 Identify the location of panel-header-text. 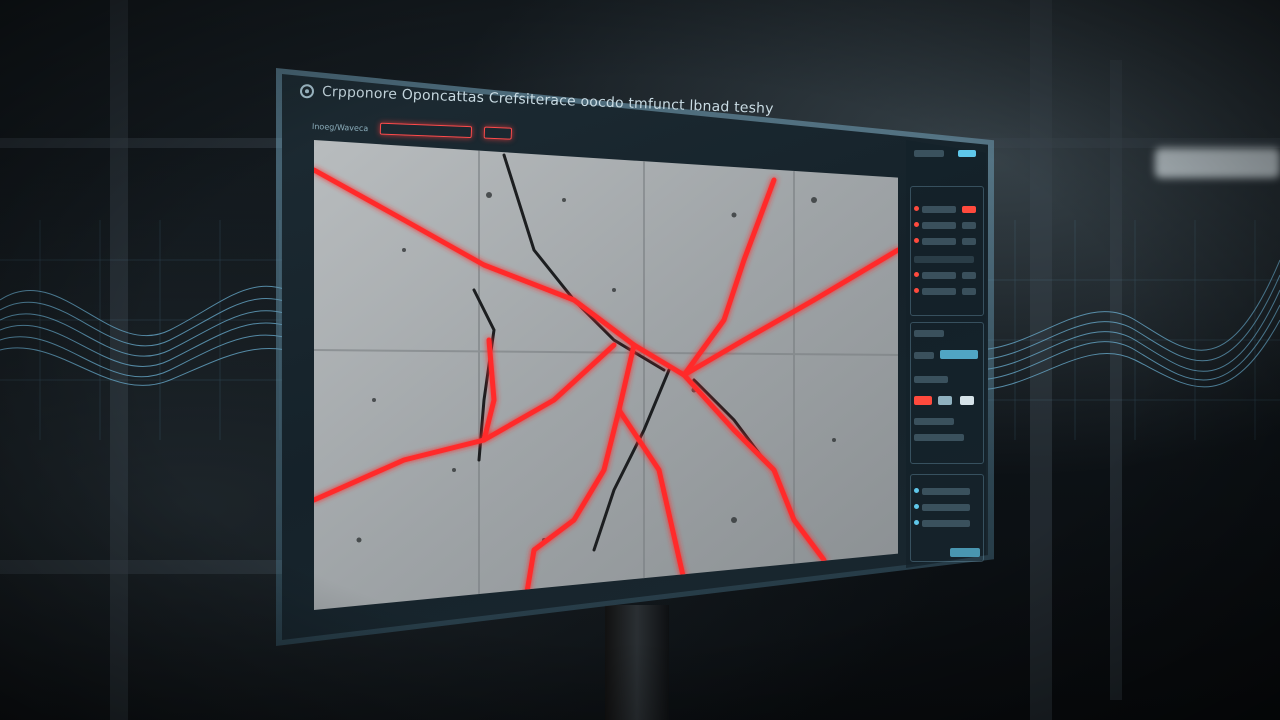
(929, 153).